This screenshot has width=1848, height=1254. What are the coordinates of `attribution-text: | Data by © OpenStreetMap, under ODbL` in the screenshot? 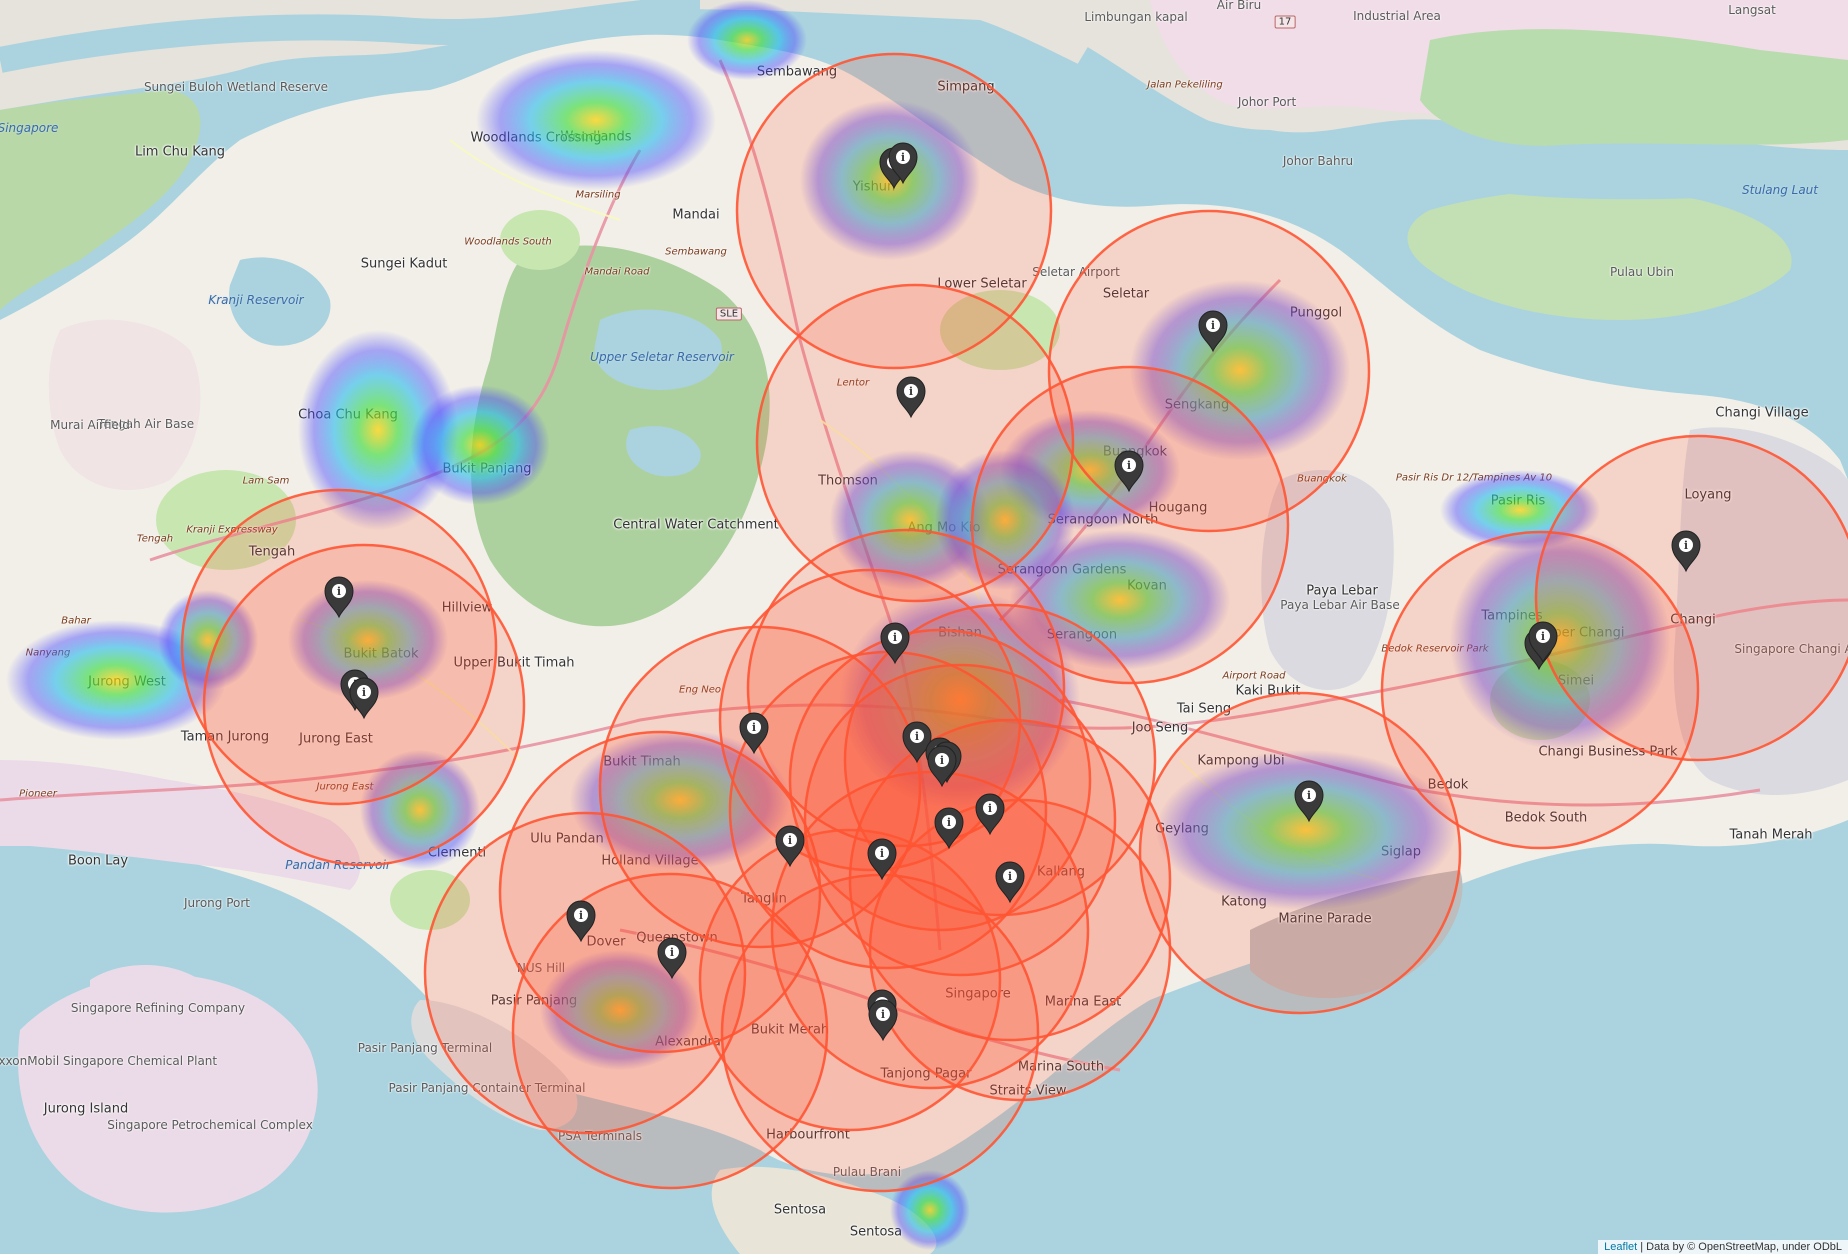 It's located at (1741, 1247).